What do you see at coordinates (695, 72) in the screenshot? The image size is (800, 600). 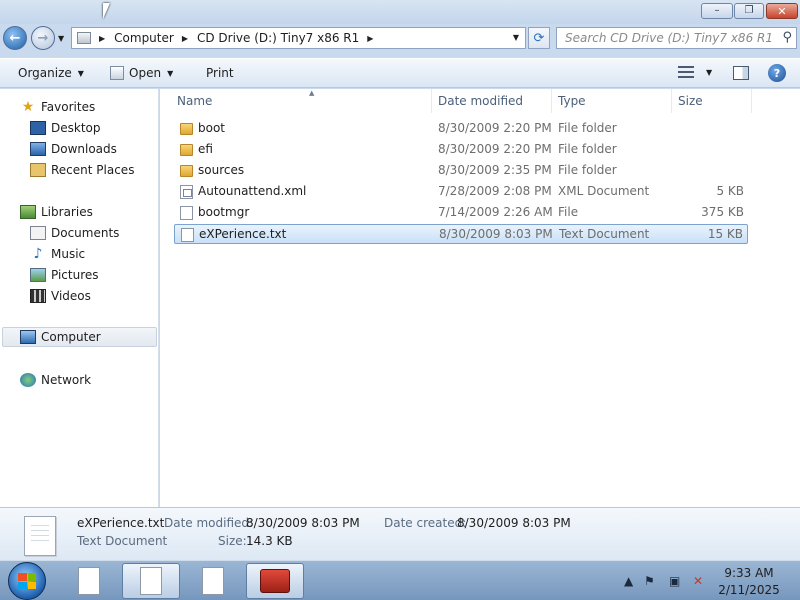 I see `views-button: ▼` at bounding box center [695, 72].